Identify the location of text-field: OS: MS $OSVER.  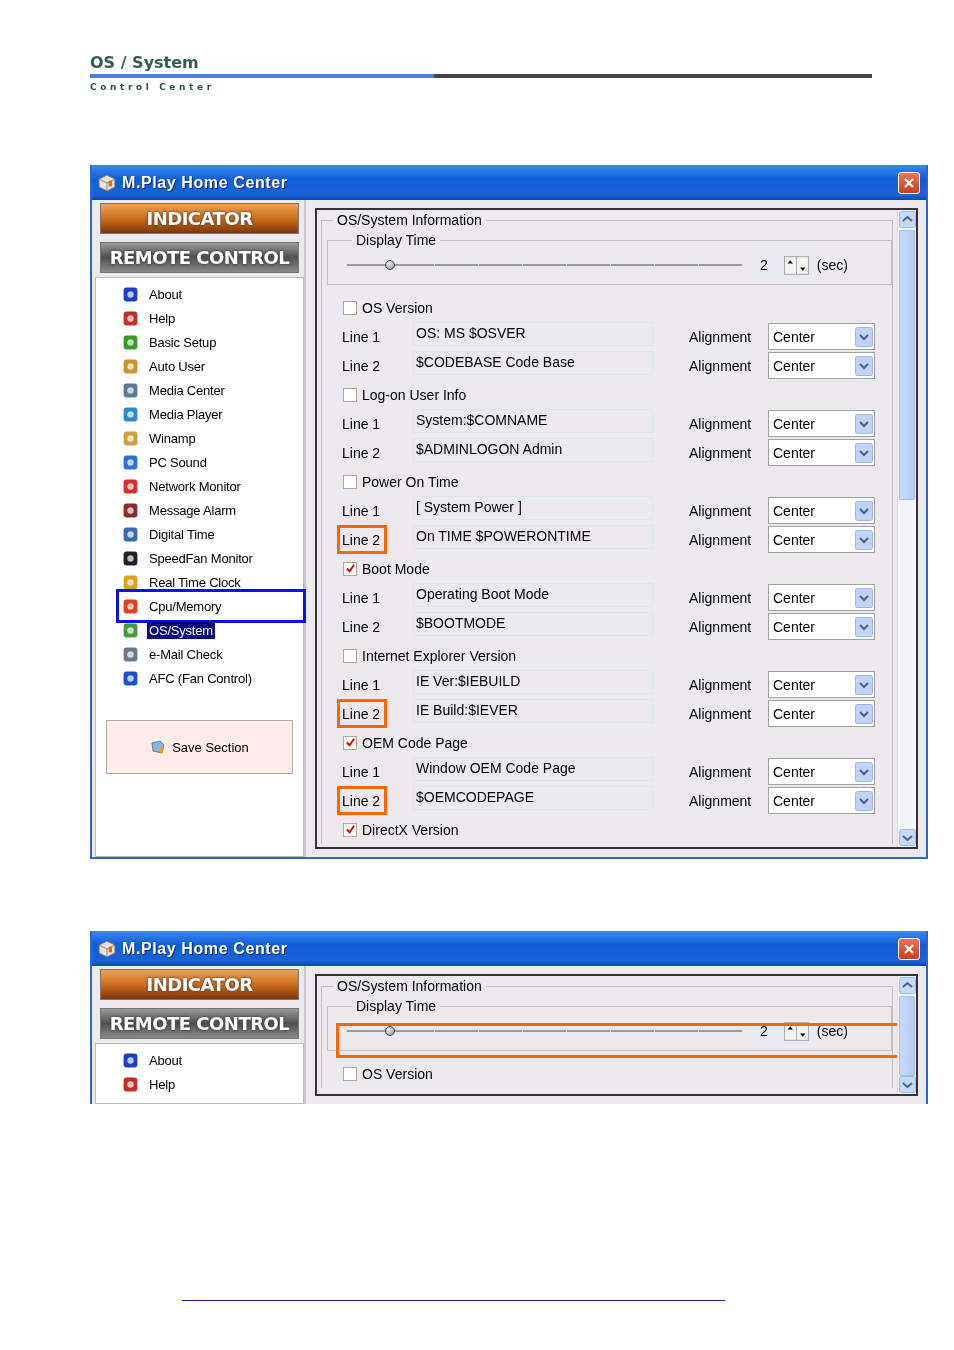
(533, 333).